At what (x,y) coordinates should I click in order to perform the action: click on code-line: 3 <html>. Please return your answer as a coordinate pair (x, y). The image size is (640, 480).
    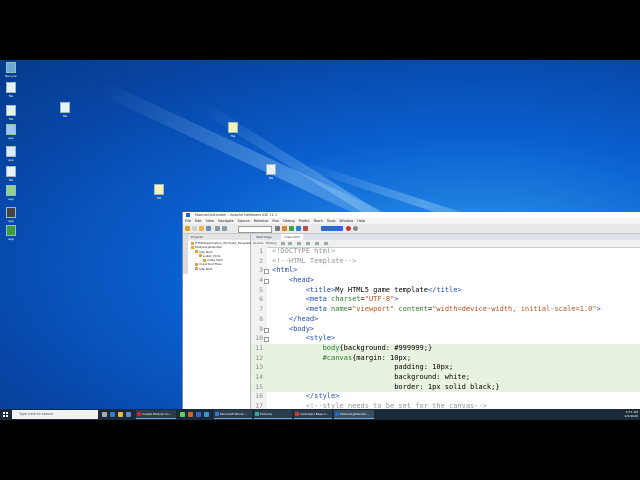
    Looking at the image, I should click on (445, 271).